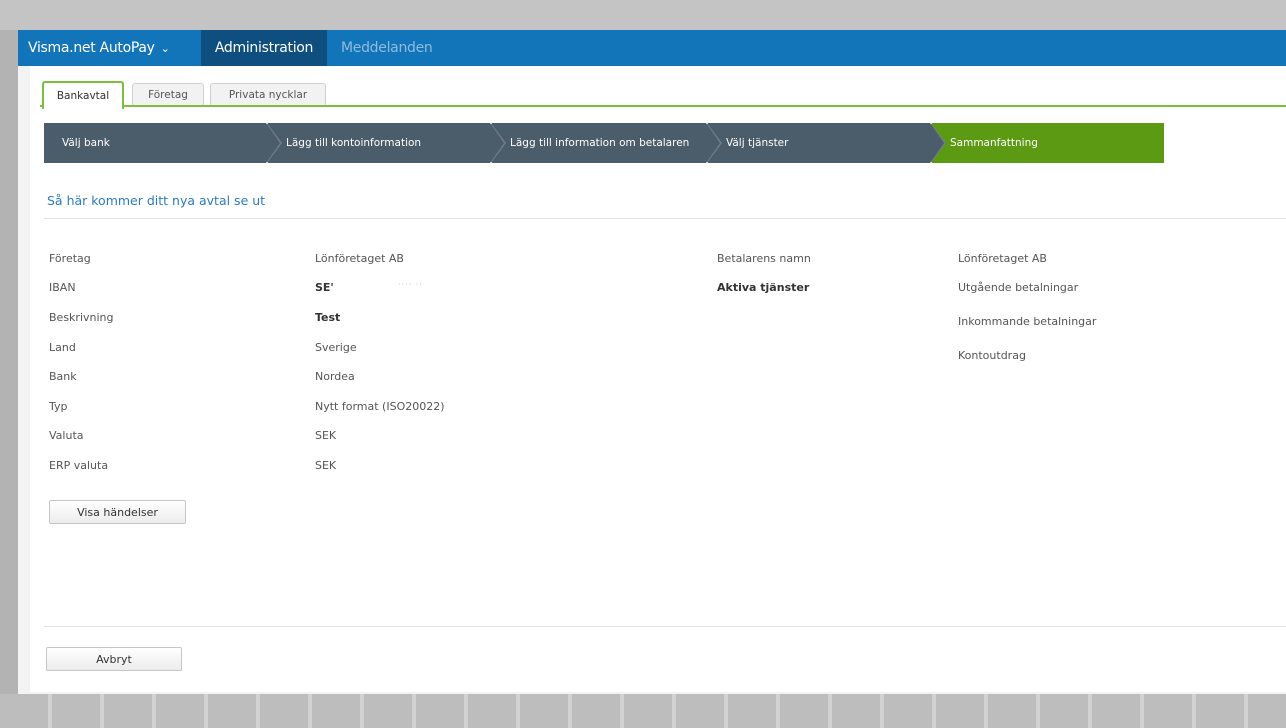 Image resolution: width=1286 pixels, height=728 pixels. I want to click on value-foretag: Lönföretaget AB, so click(359, 258).